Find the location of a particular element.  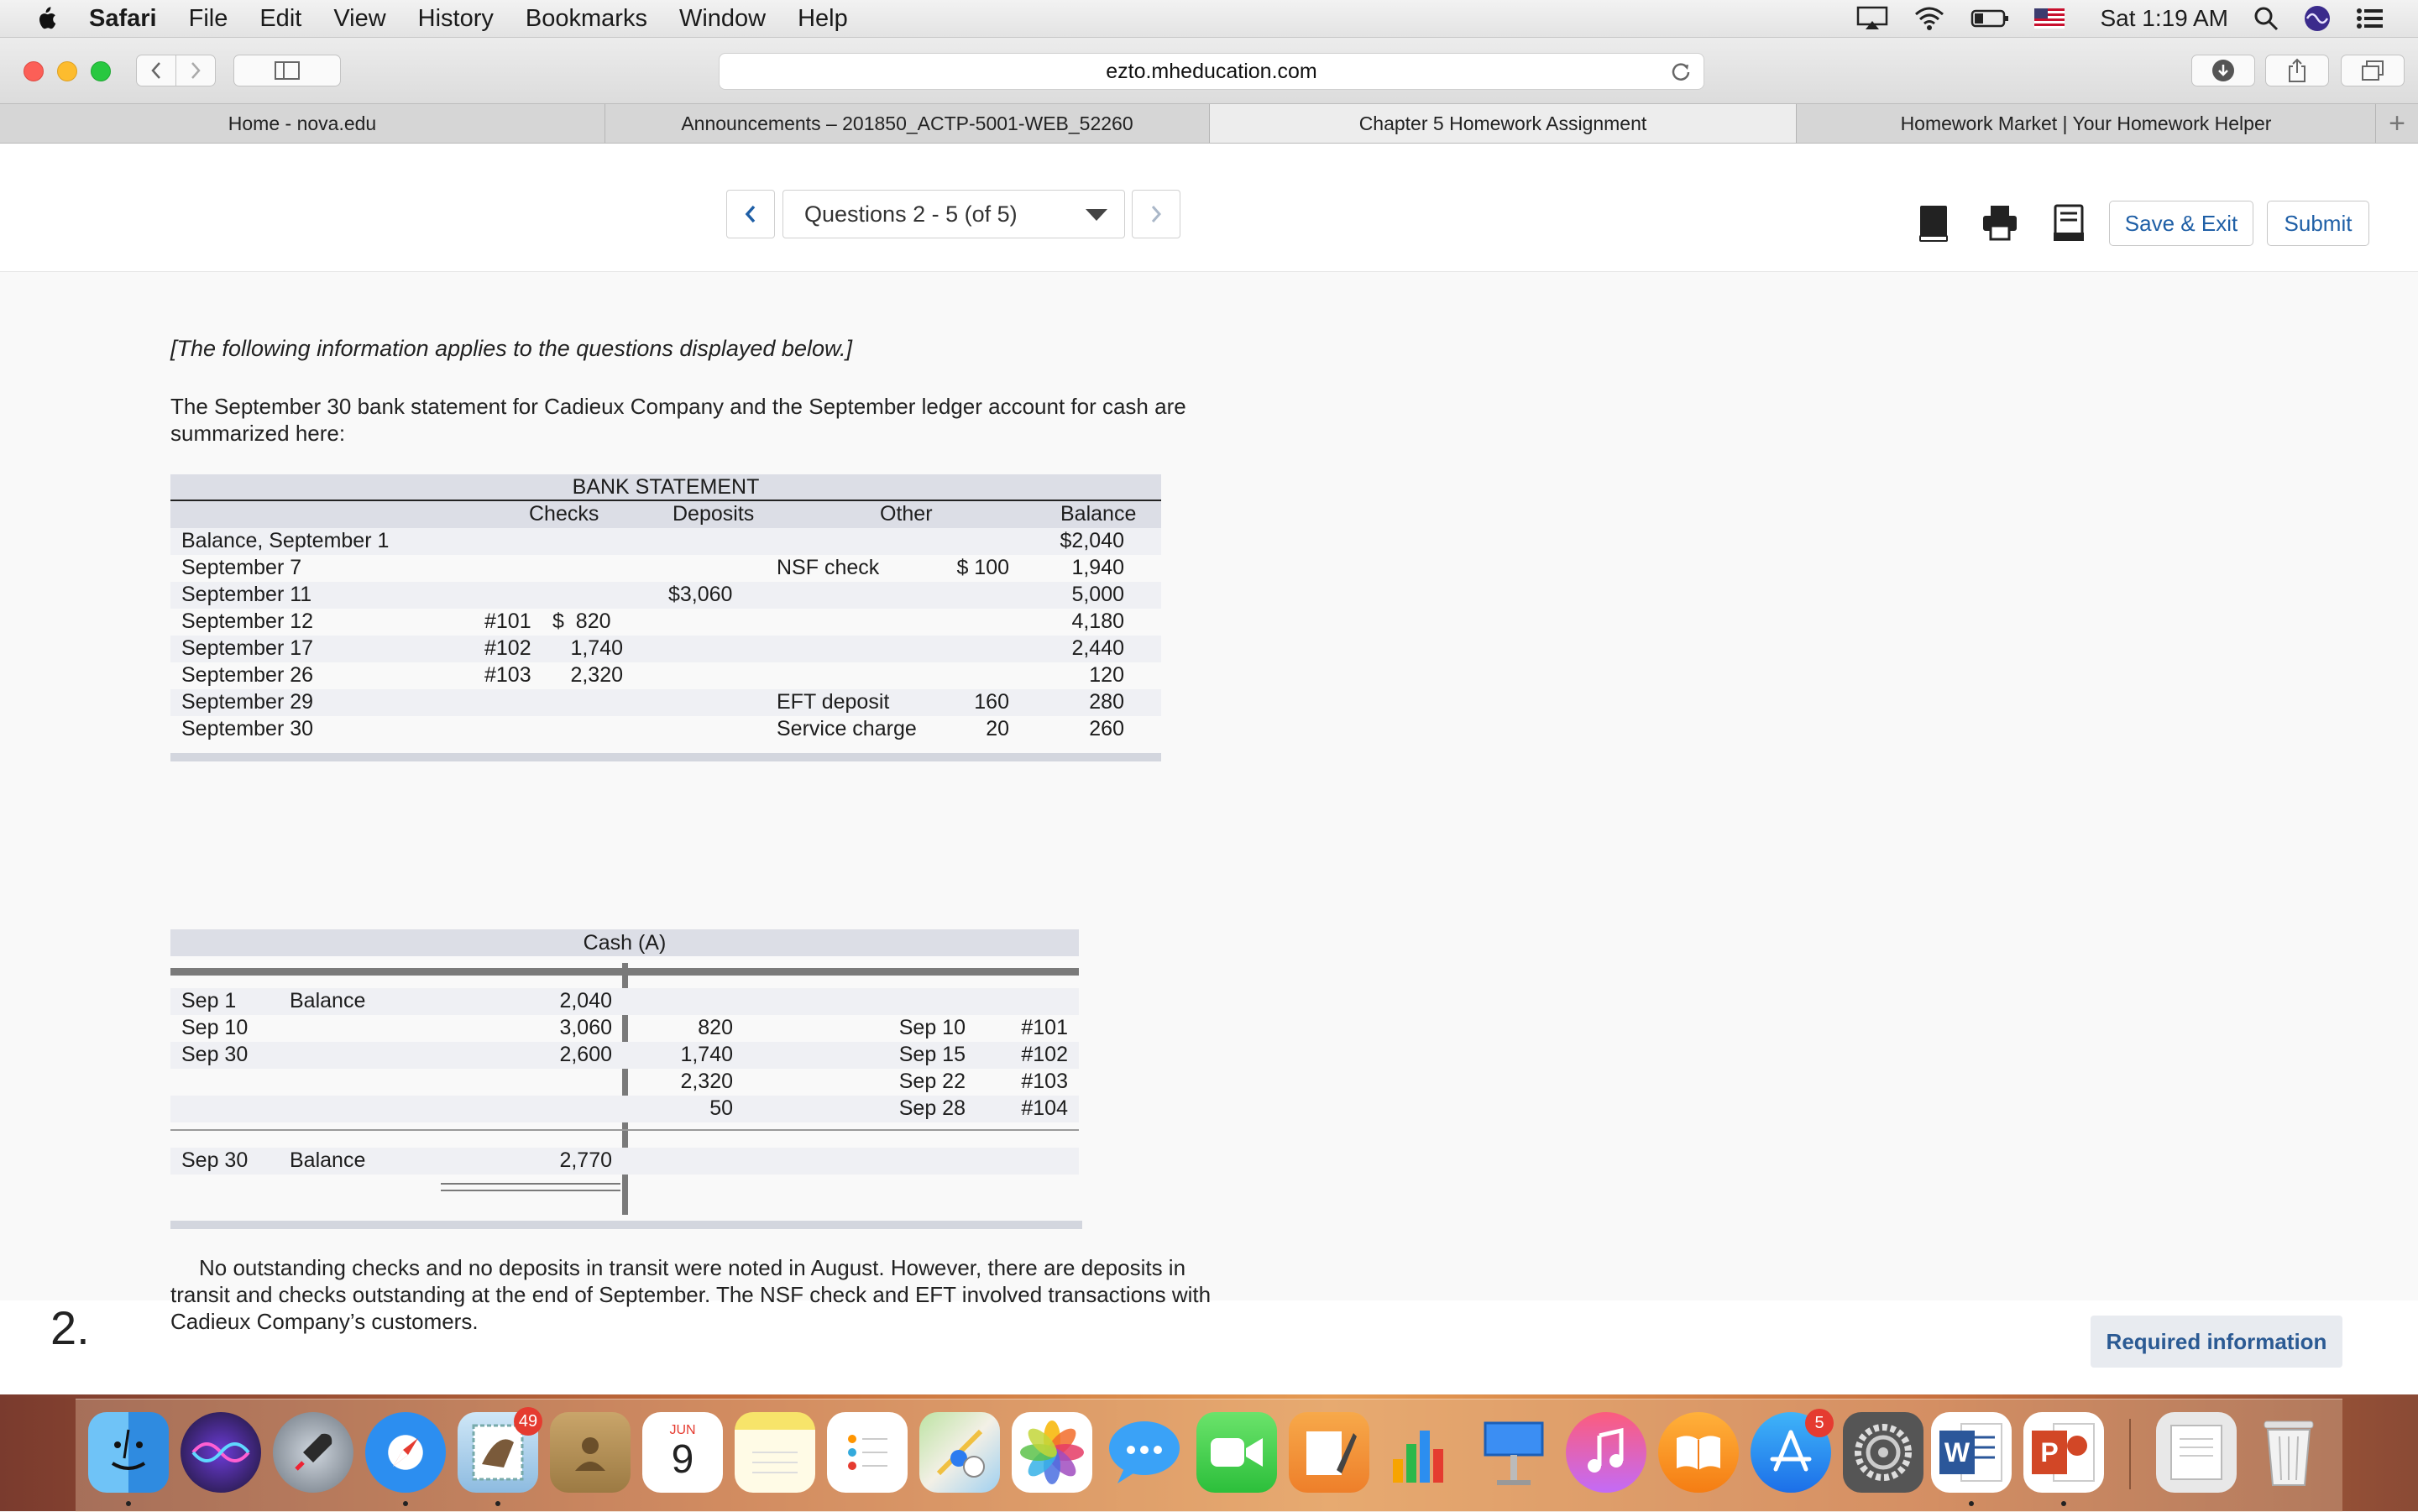

menu-app-safari: Safari is located at coordinates (123, 19).